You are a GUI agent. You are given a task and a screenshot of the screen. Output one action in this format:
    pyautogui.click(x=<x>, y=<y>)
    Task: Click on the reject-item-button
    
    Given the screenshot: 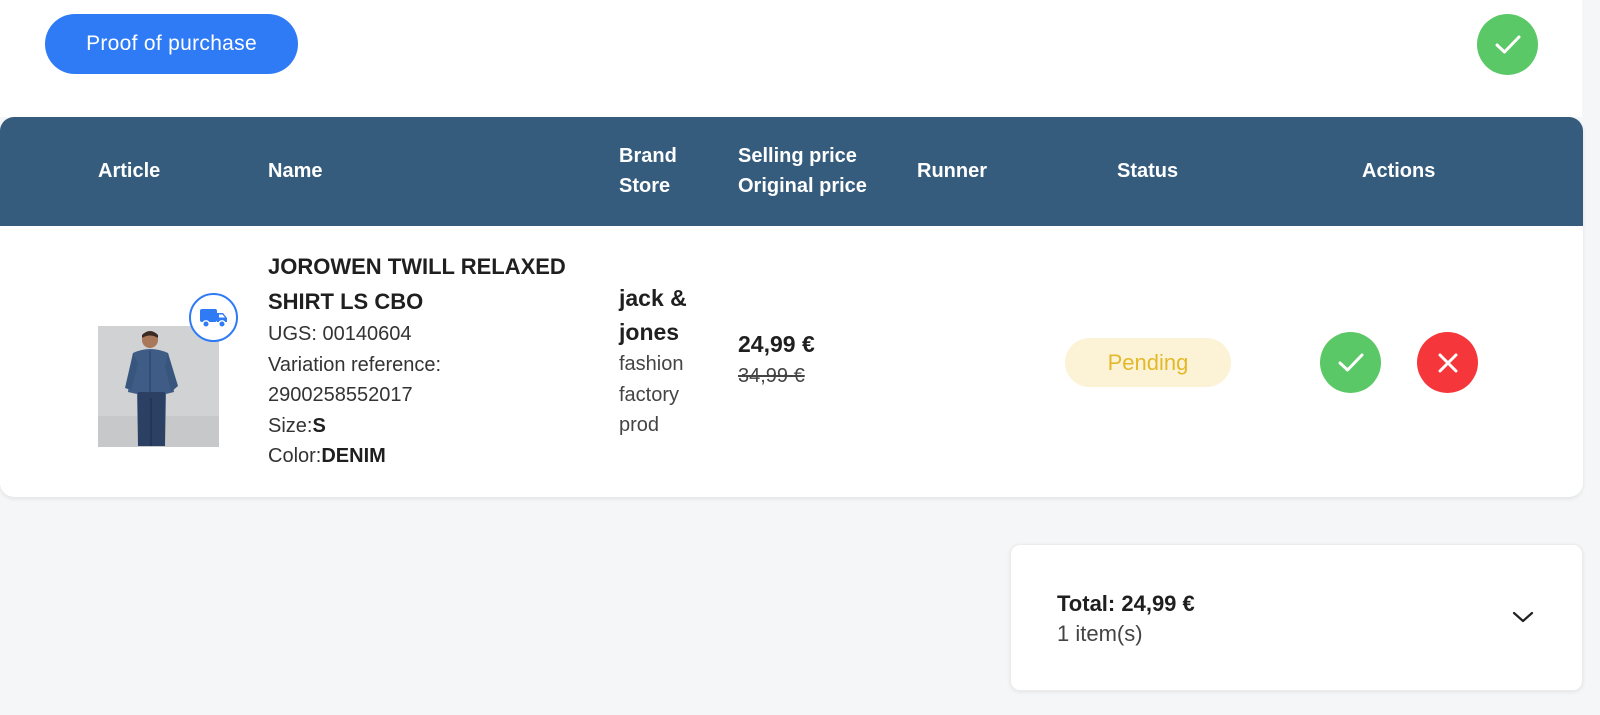 What is the action you would take?
    pyautogui.click(x=1447, y=362)
    